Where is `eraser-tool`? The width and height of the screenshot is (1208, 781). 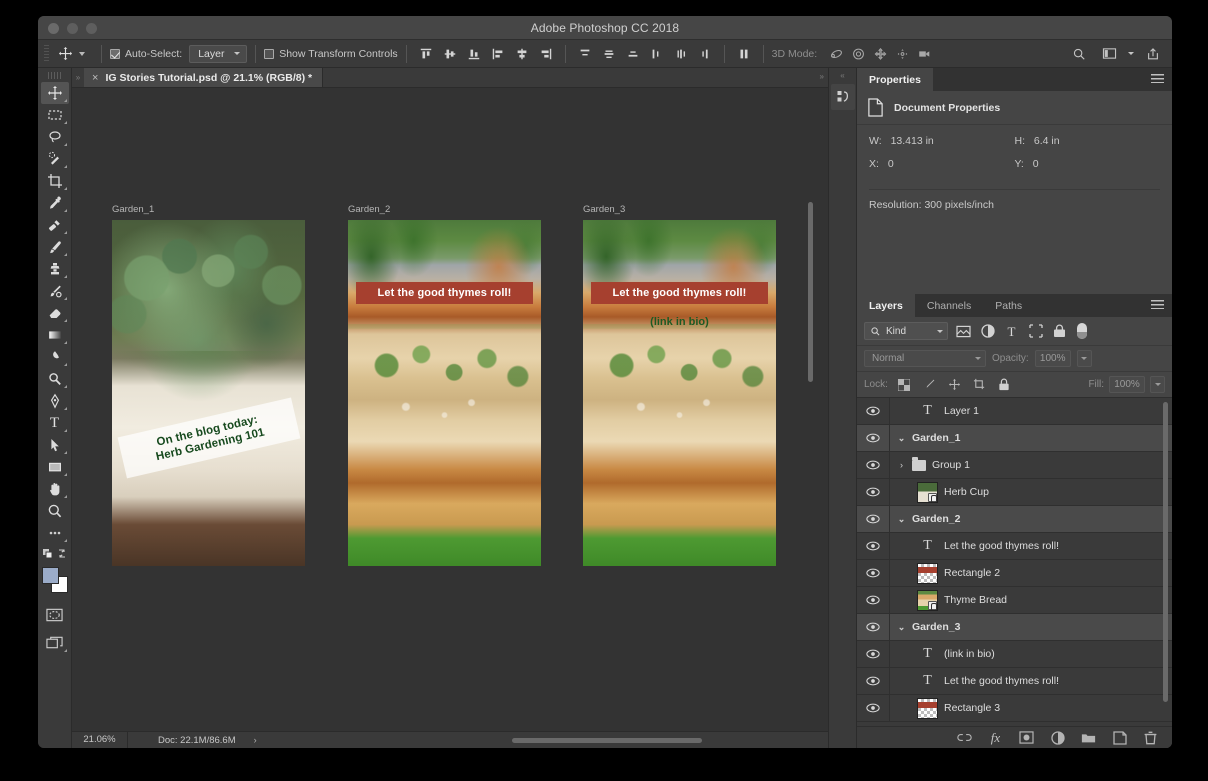
eraser-tool is located at coordinates (55, 313).